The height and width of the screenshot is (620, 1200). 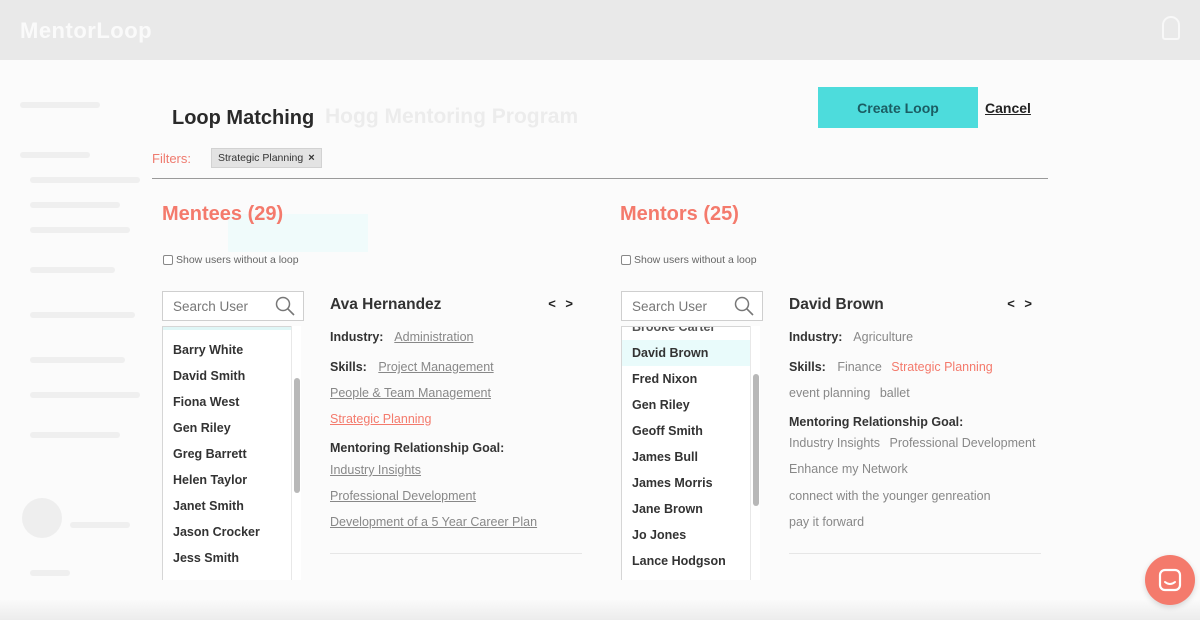 I want to click on page-title: Loop Matching, so click(x=243, y=118).